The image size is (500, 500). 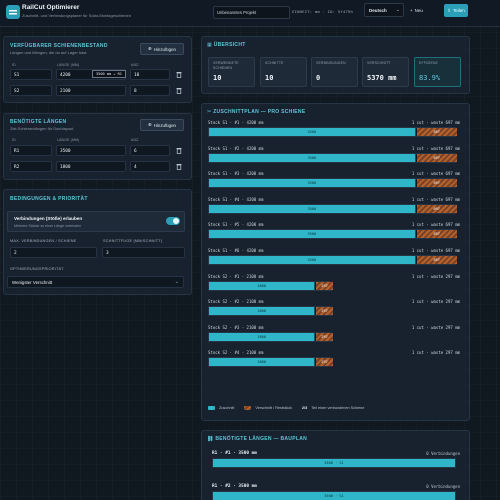 What do you see at coordinates (331, 63) in the screenshot?
I see `stat-label: VERBINDUNGEN` at bounding box center [331, 63].